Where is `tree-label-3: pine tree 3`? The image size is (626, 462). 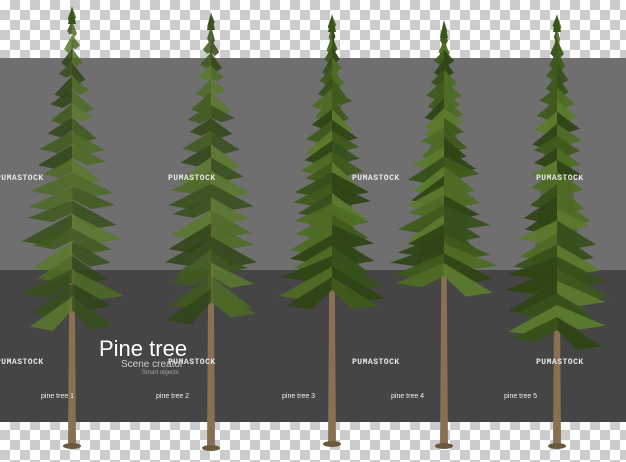
tree-label-3: pine tree 3 is located at coordinates (299, 396).